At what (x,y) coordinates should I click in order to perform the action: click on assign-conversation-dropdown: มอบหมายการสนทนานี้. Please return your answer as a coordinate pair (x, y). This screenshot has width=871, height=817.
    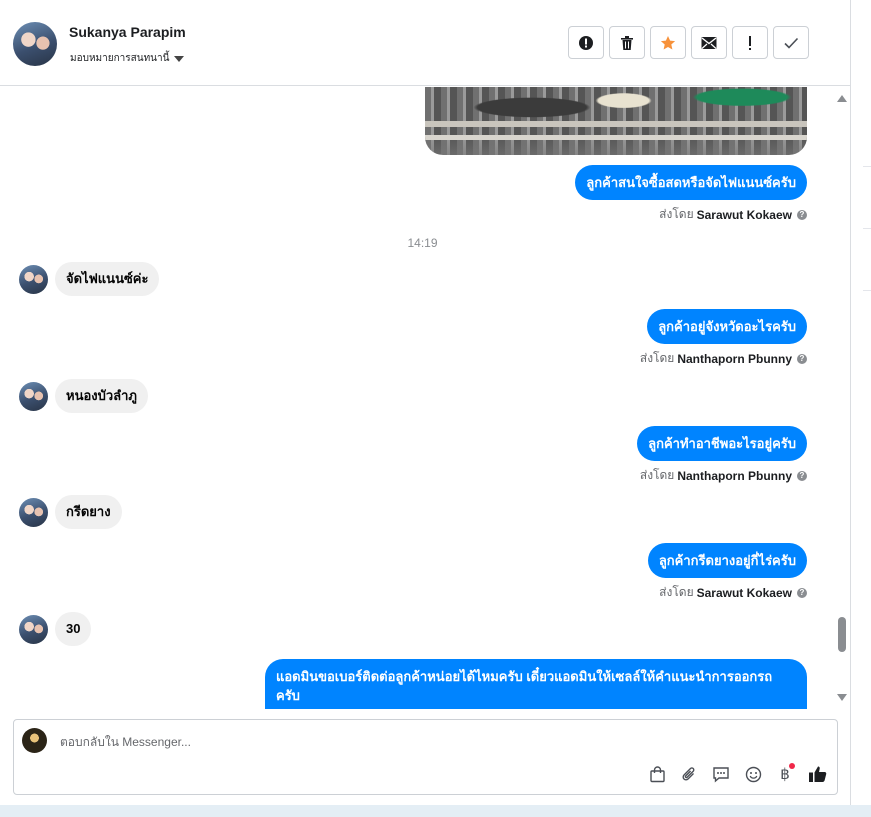
    Looking at the image, I should click on (127, 58).